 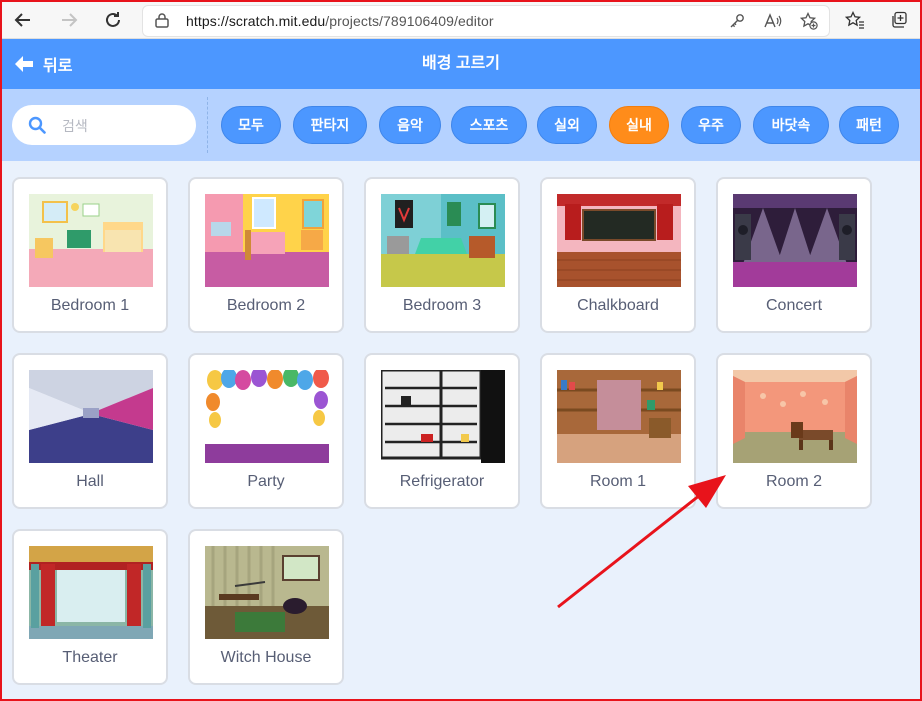 I want to click on backdrop-label: Bedroom 3, so click(x=442, y=305).